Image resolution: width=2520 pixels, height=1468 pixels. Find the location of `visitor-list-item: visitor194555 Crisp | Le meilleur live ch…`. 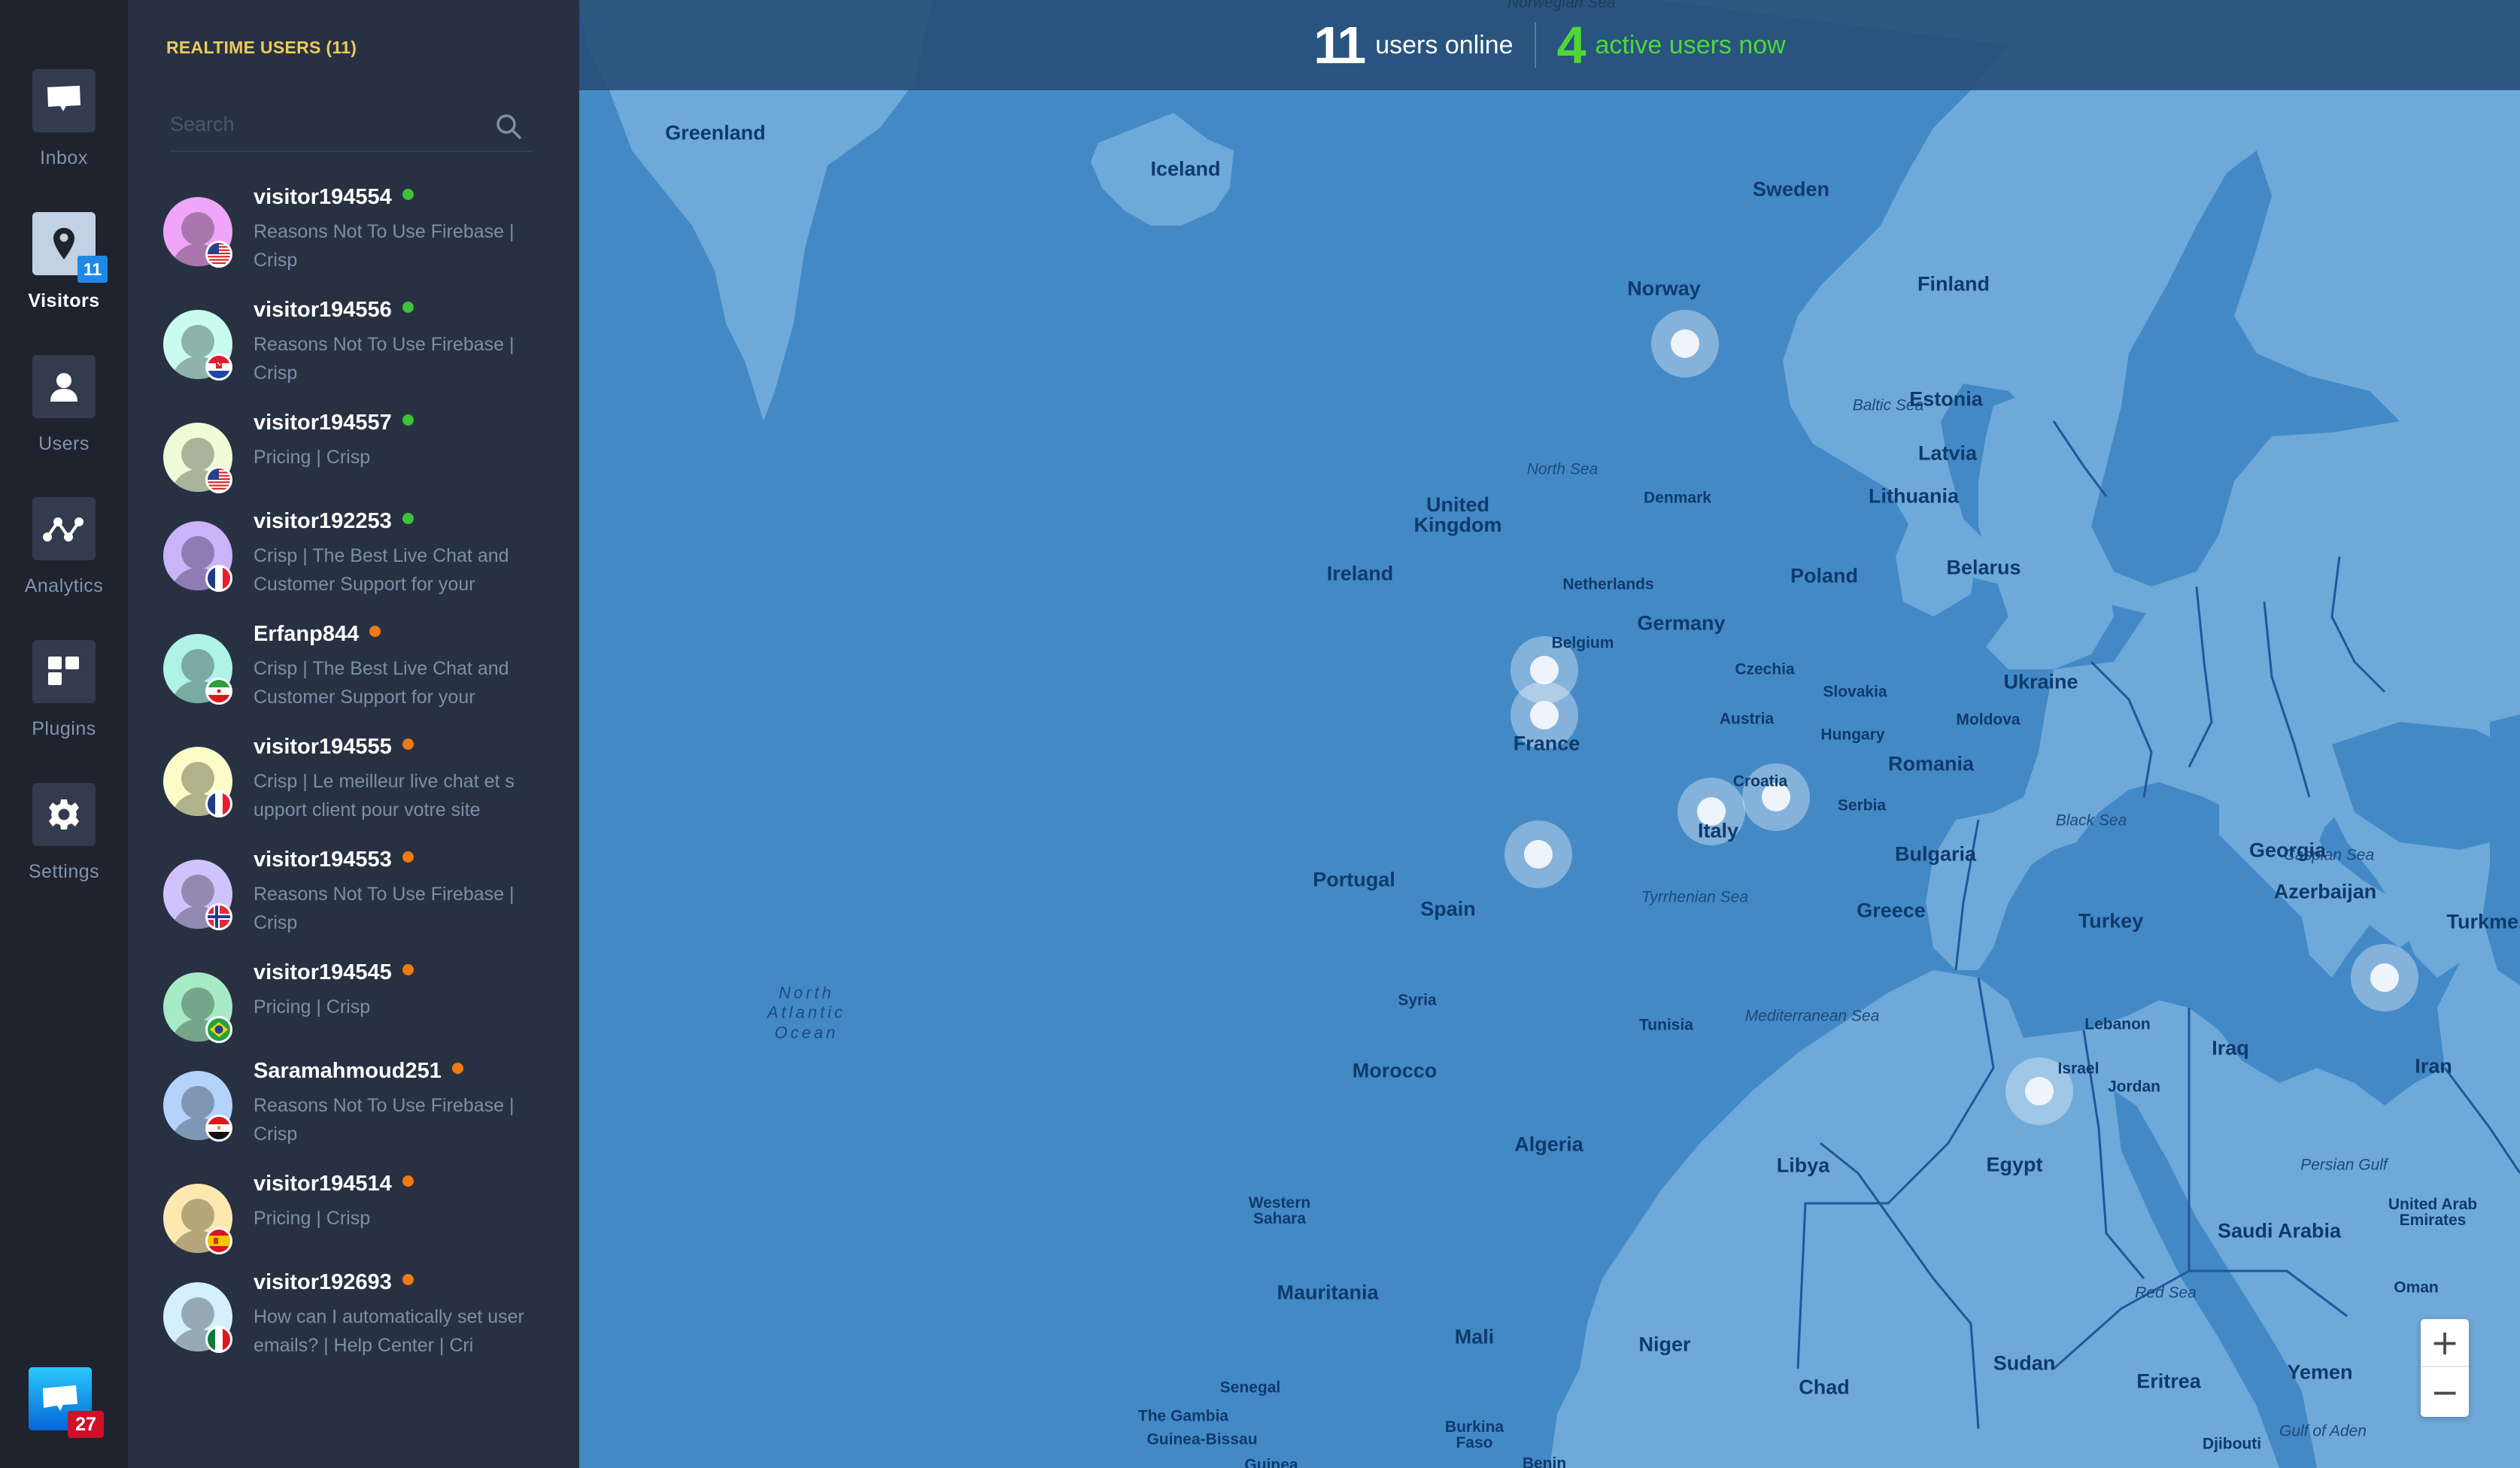

visitor-list-item: visitor194555 Crisp | Le meilleur live ch… is located at coordinates (353, 781).